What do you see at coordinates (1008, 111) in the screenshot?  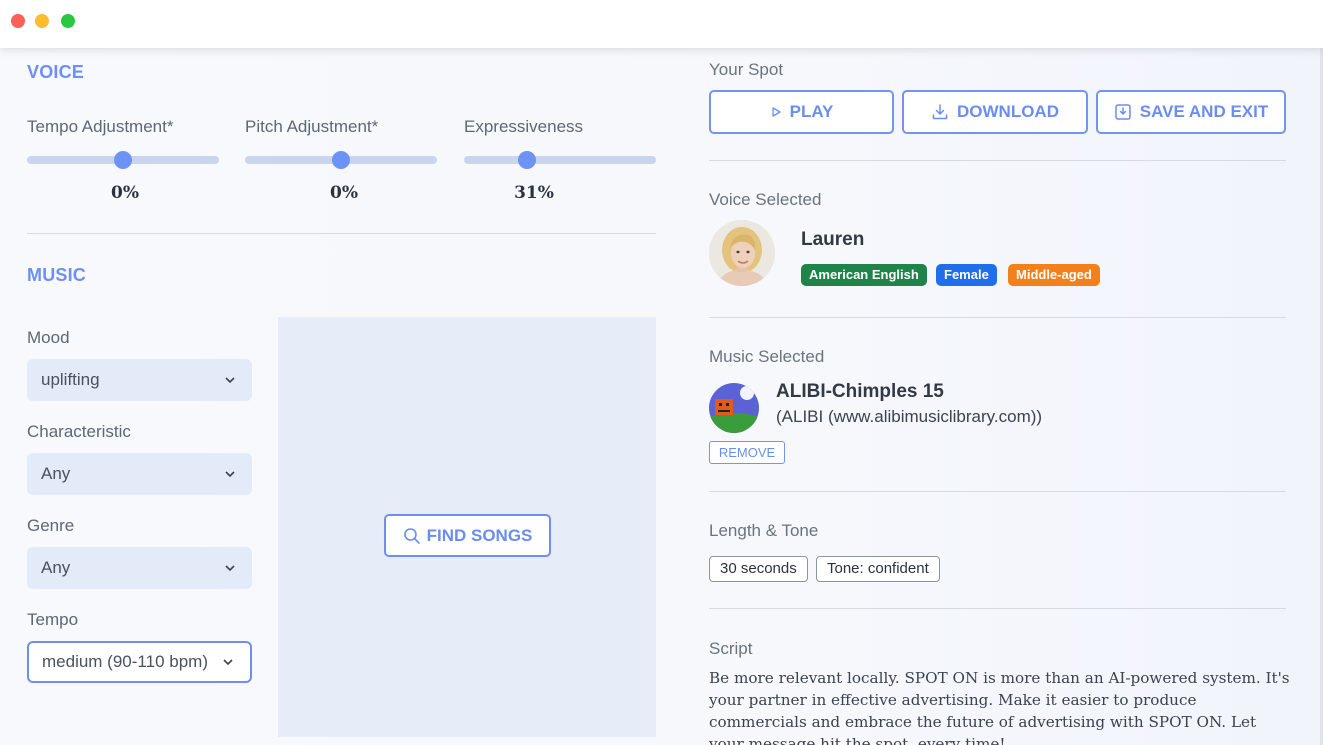 I see `download-label: DOWNLOAD` at bounding box center [1008, 111].